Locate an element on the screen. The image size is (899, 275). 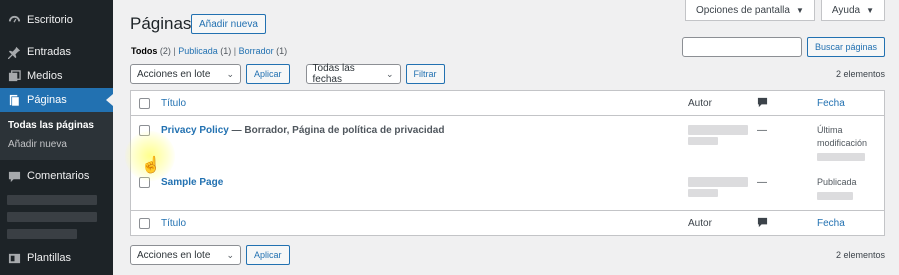
column-author-header: Autor is located at coordinates (700, 103).